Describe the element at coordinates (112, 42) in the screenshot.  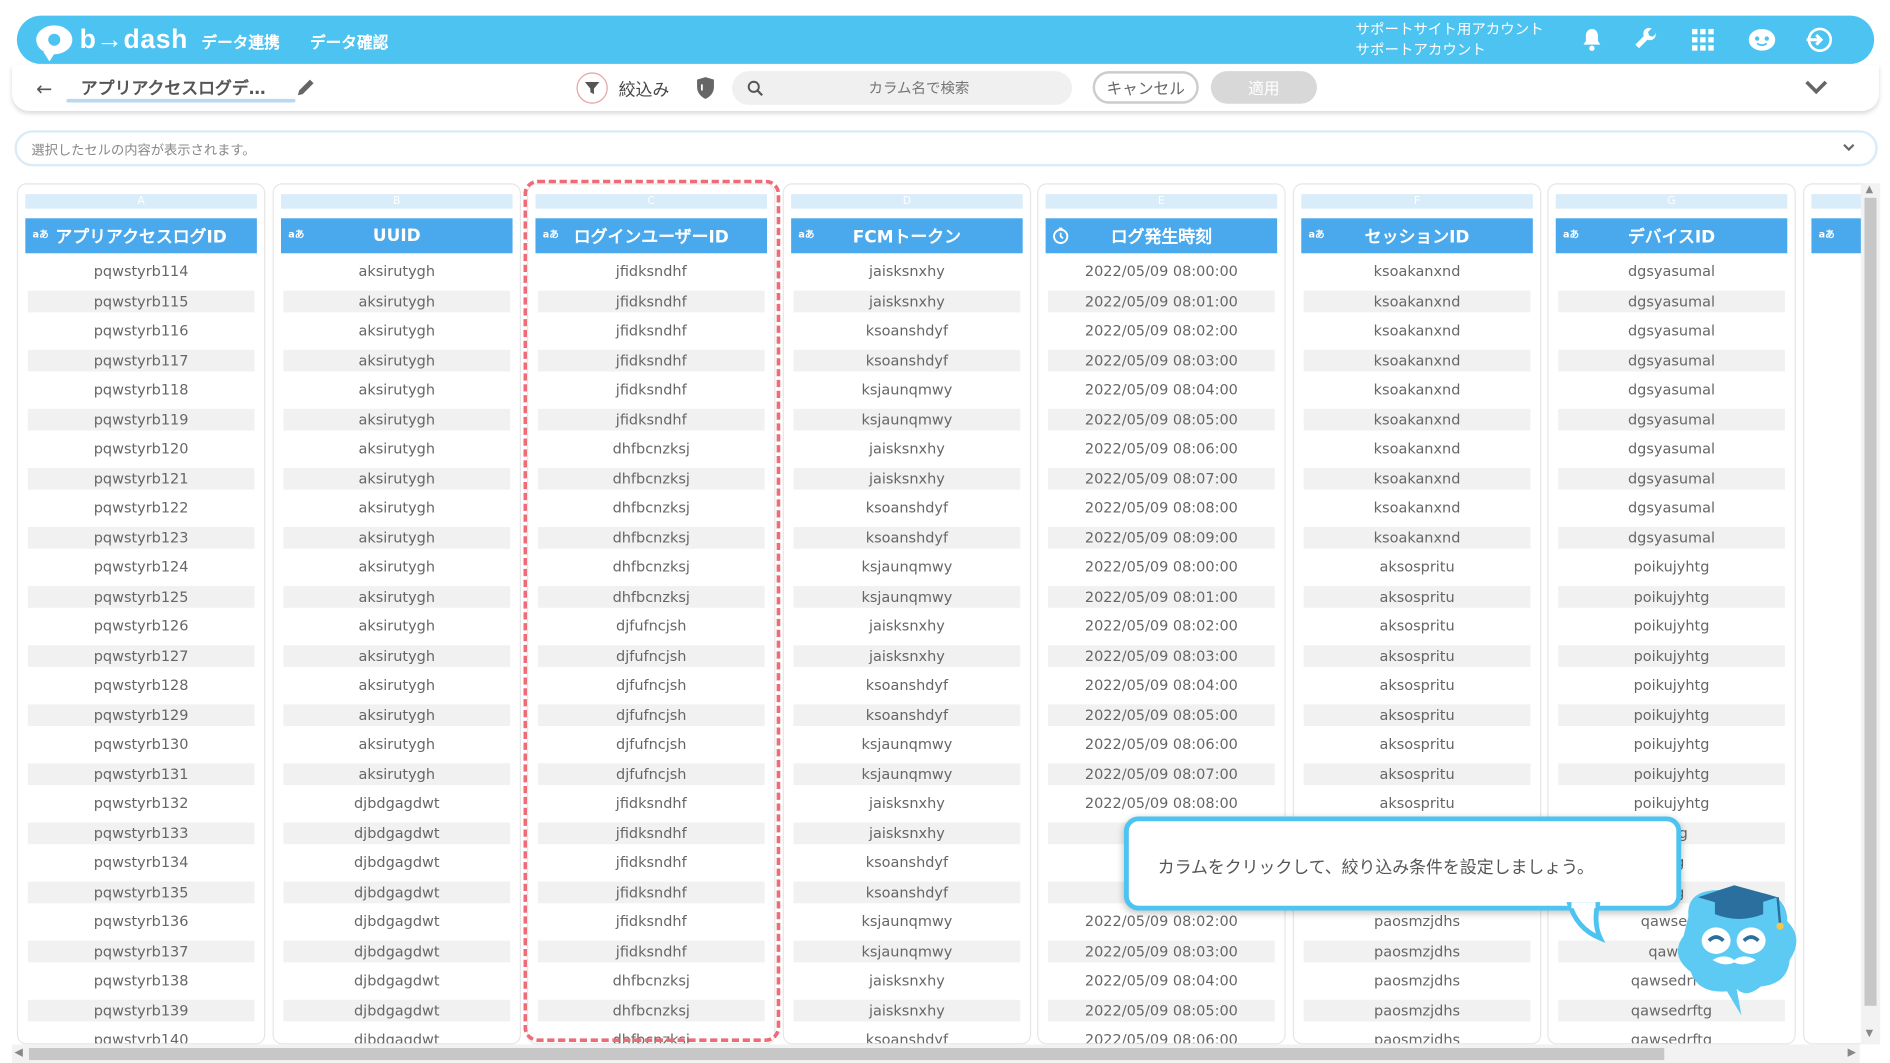
I see `bdash-logo: b→dash` at that location.